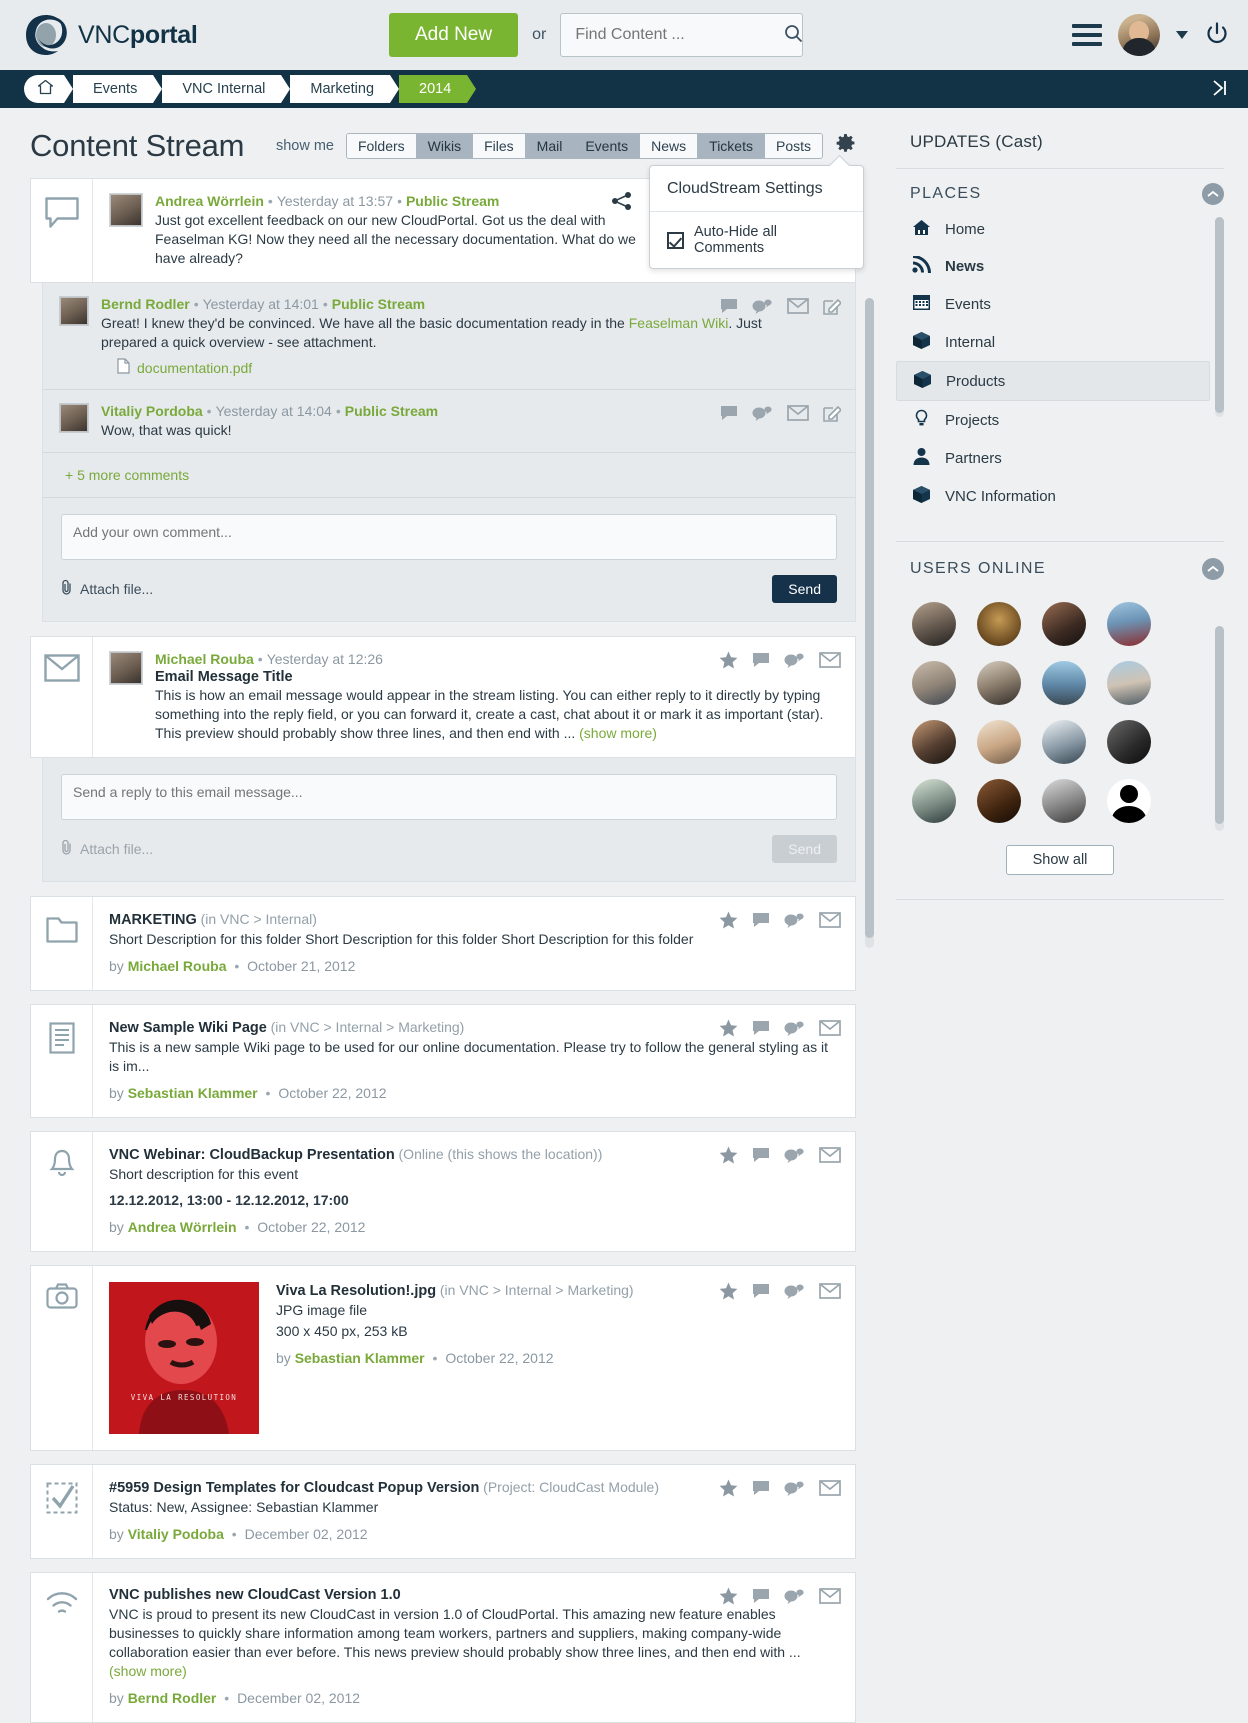 Image resolution: width=1248 pixels, height=1723 pixels. What do you see at coordinates (1053, 266) in the screenshot?
I see `sidebar-item-news: News` at bounding box center [1053, 266].